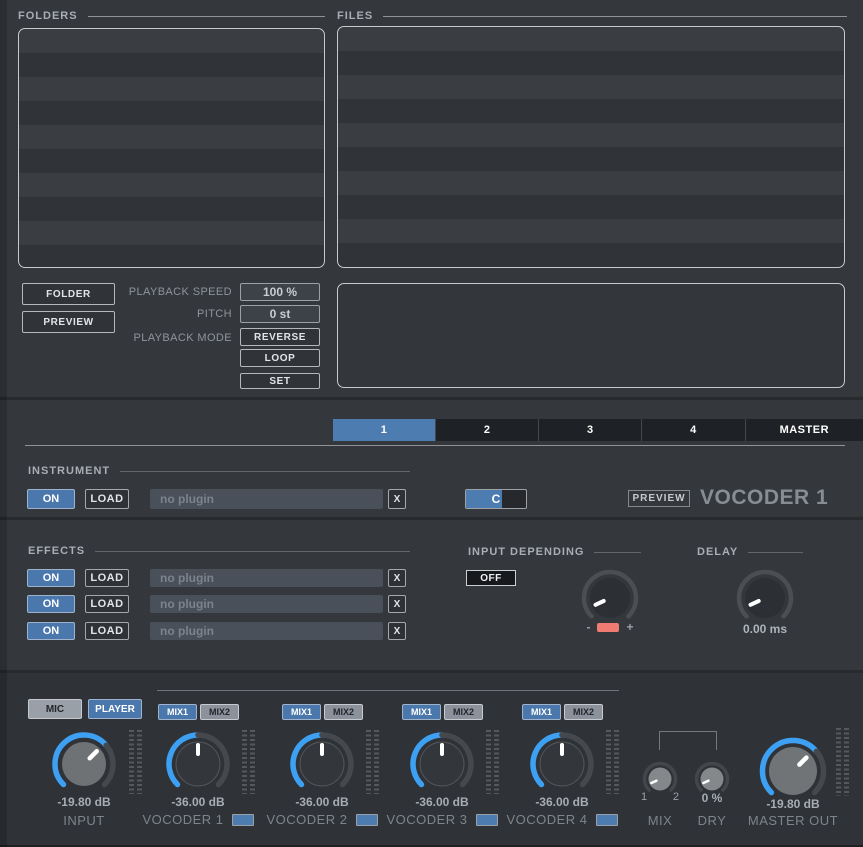  Describe the element at coordinates (198, 802) in the screenshot. I see `vocoder1-value: -36.00 dB` at that location.